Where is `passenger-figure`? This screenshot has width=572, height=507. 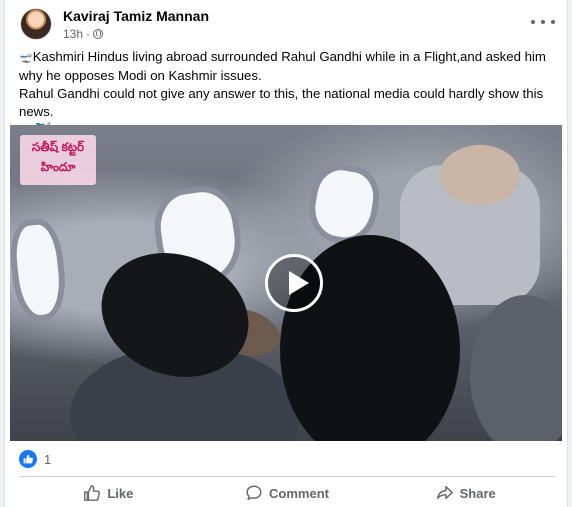
passenger-figure is located at coordinates (480, 175).